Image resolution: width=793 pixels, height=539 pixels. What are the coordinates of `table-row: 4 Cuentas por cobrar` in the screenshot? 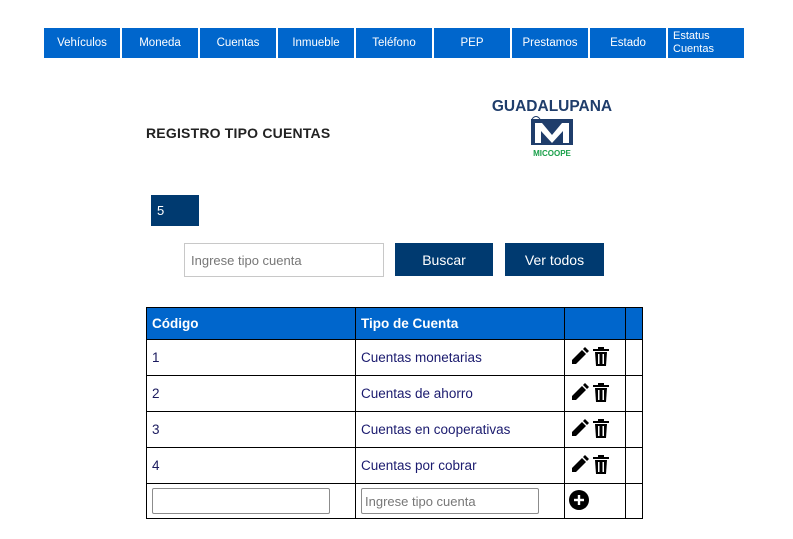 It's located at (394, 465).